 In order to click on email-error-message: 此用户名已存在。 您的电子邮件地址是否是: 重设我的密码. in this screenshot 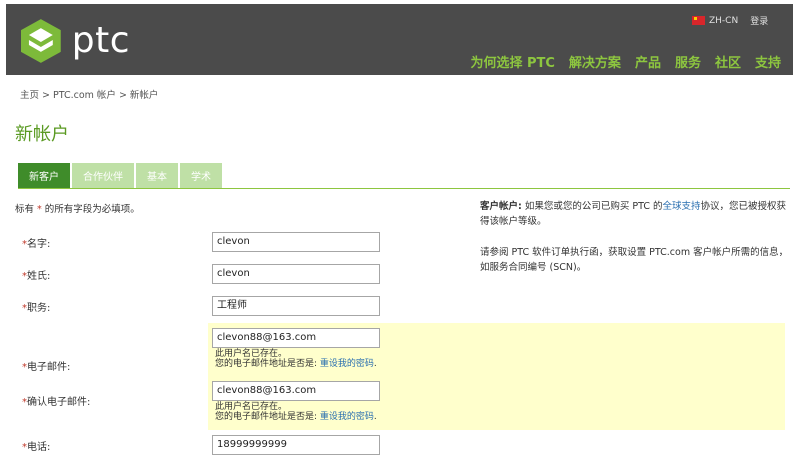, I will do `click(296, 359)`.